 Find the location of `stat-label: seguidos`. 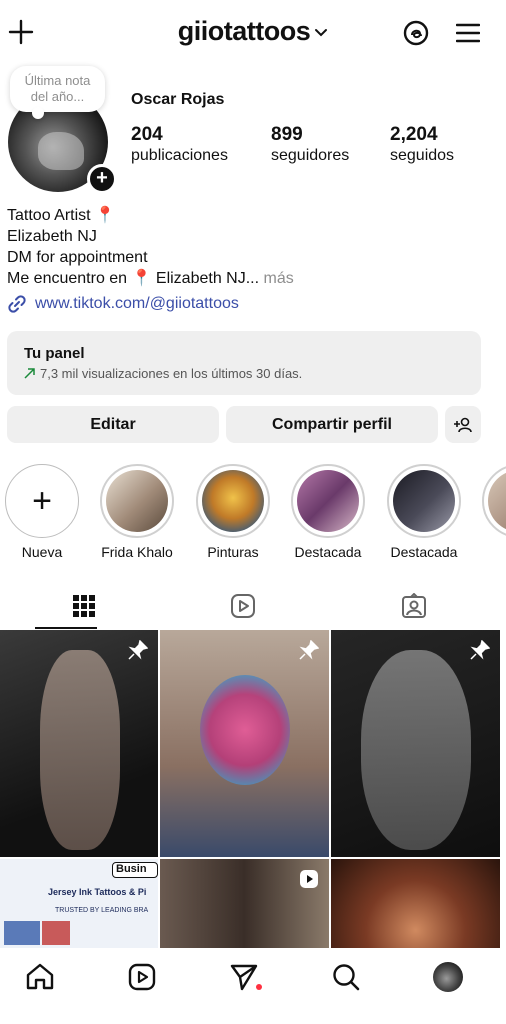

stat-label: seguidos is located at coordinates (422, 155).